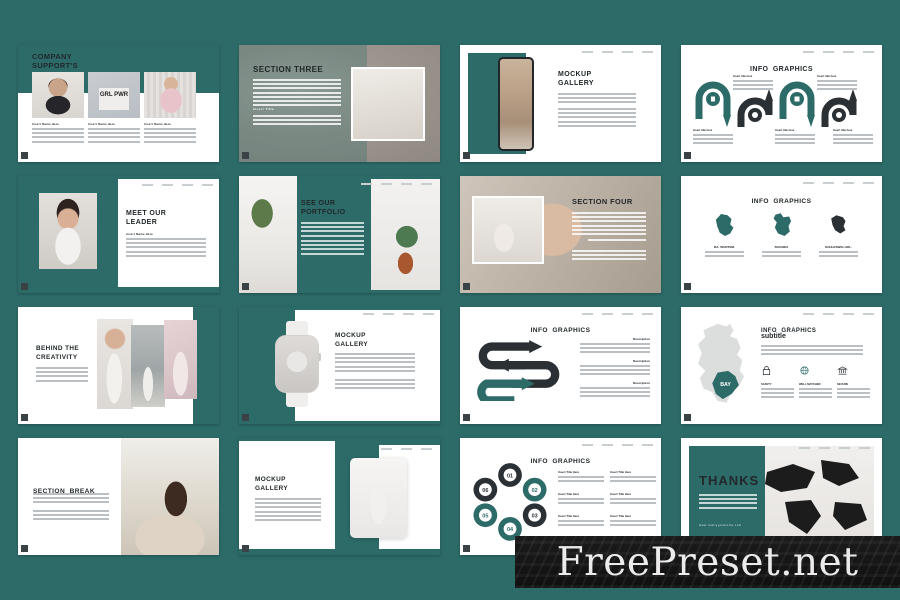 The image size is (900, 600). Describe the element at coordinates (114, 132) in the screenshot. I see `card-caption-2: Insert Name Here` at that location.